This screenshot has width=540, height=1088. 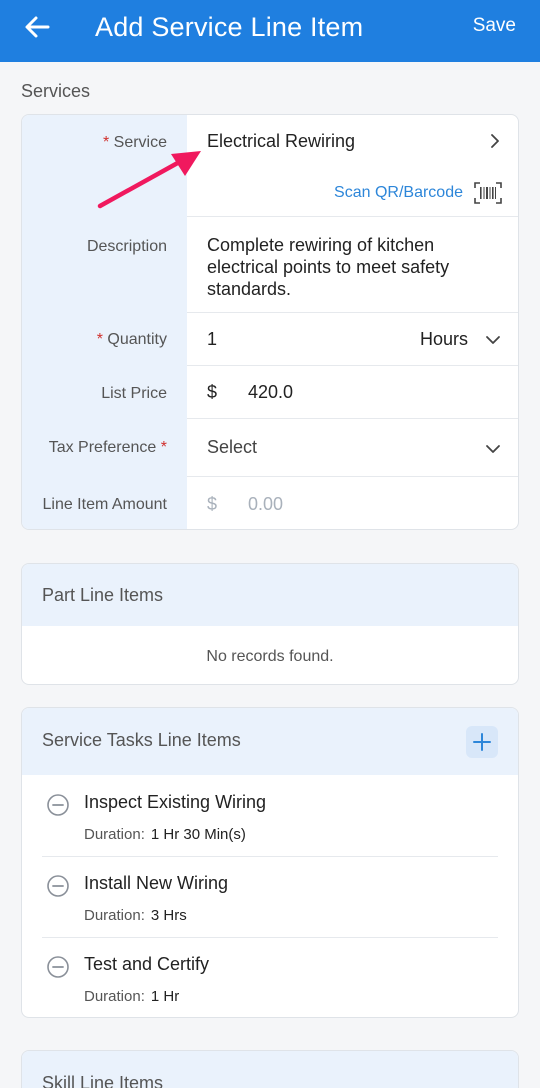 I want to click on service-value: Electrical Rewiring, so click(x=281, y=141).